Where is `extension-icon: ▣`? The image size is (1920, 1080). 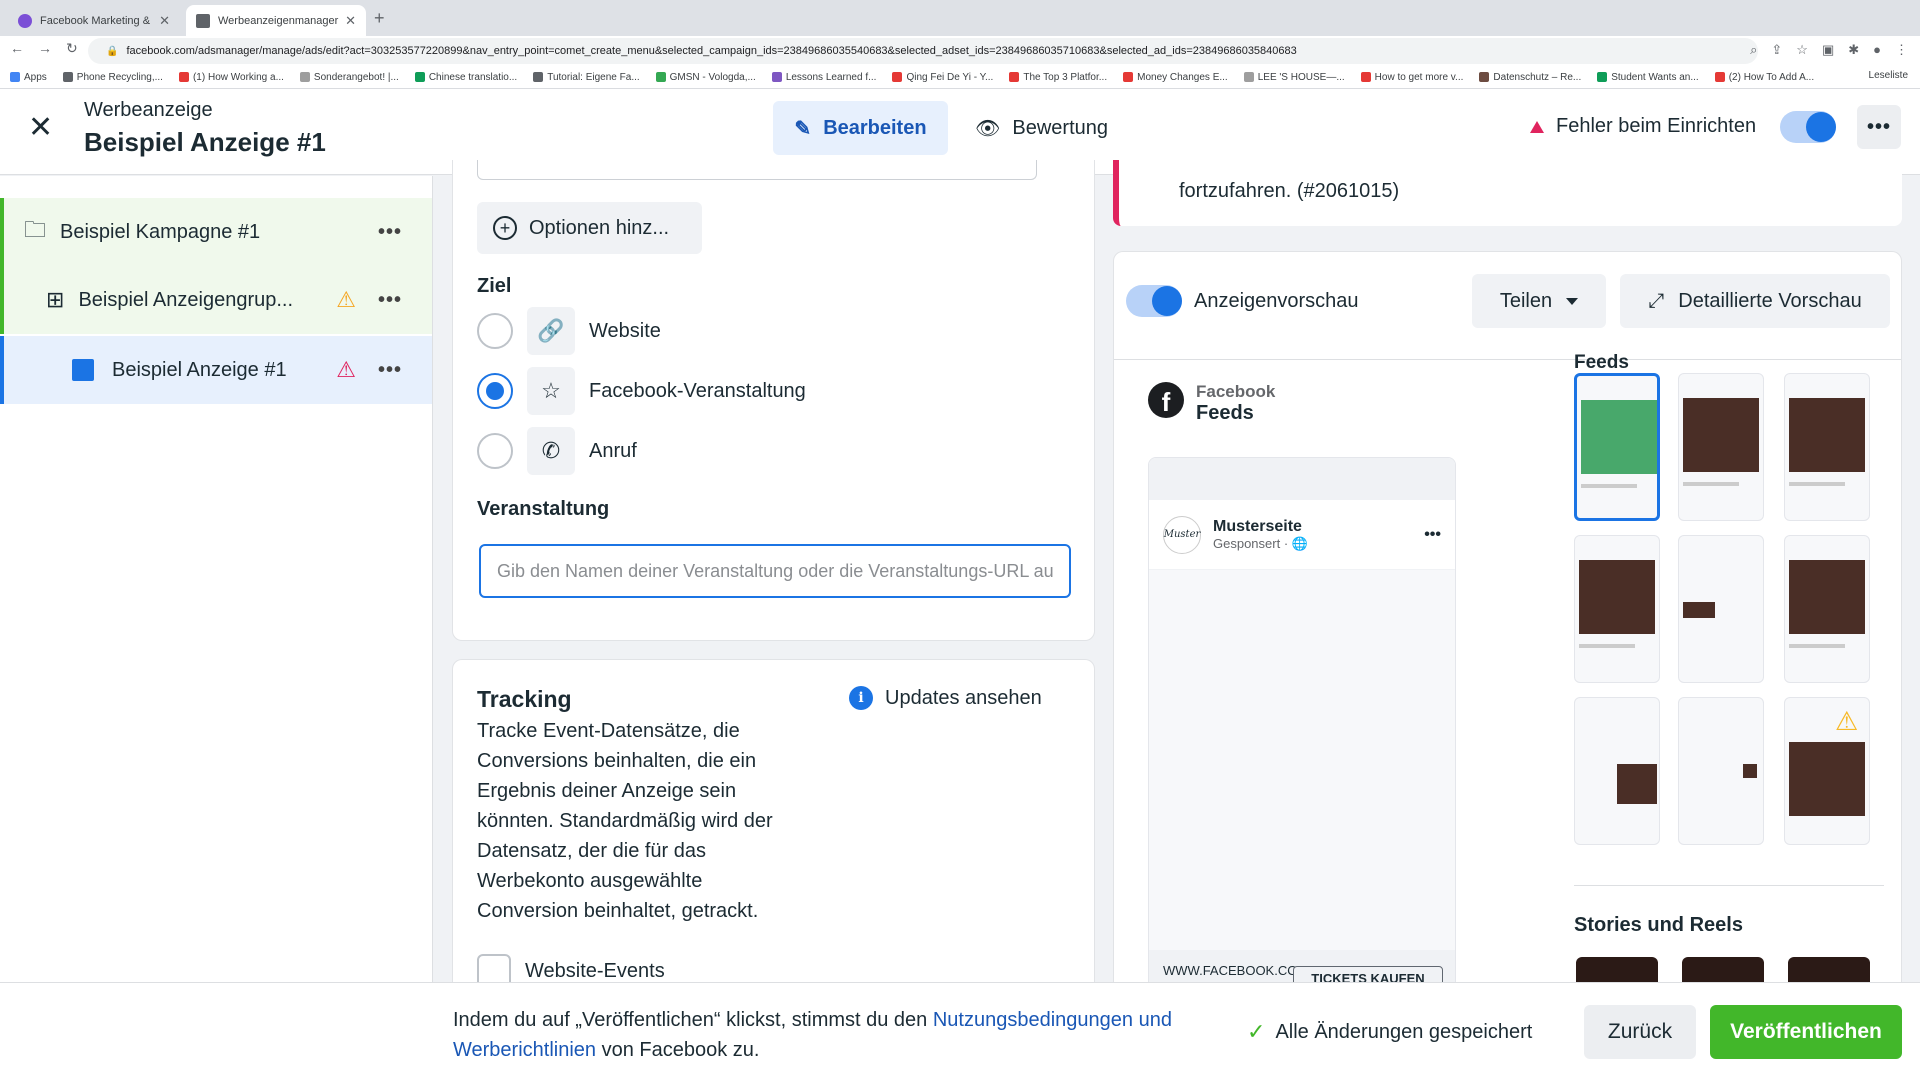
extension-icon: ▣ is located at coordinates (1828, 50).